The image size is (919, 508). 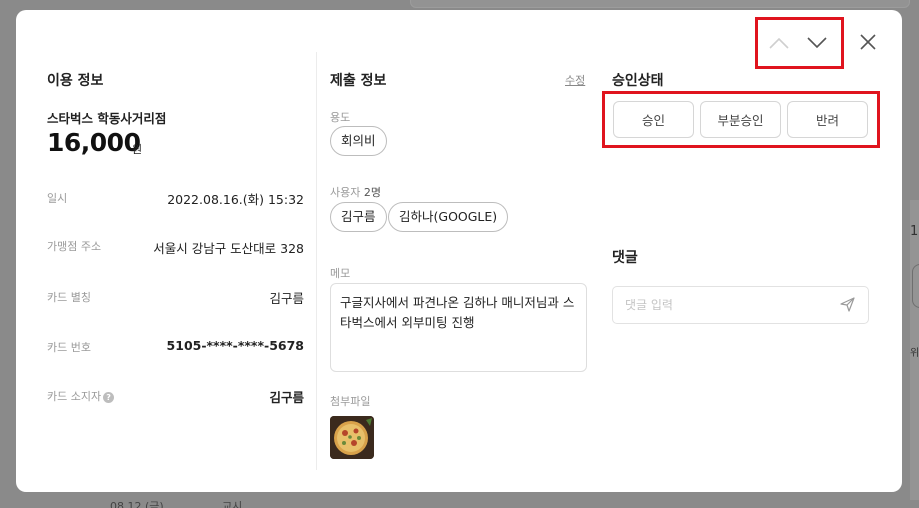 I want to click on background-bottom-tag: 교시, so click(x=232, y=504).